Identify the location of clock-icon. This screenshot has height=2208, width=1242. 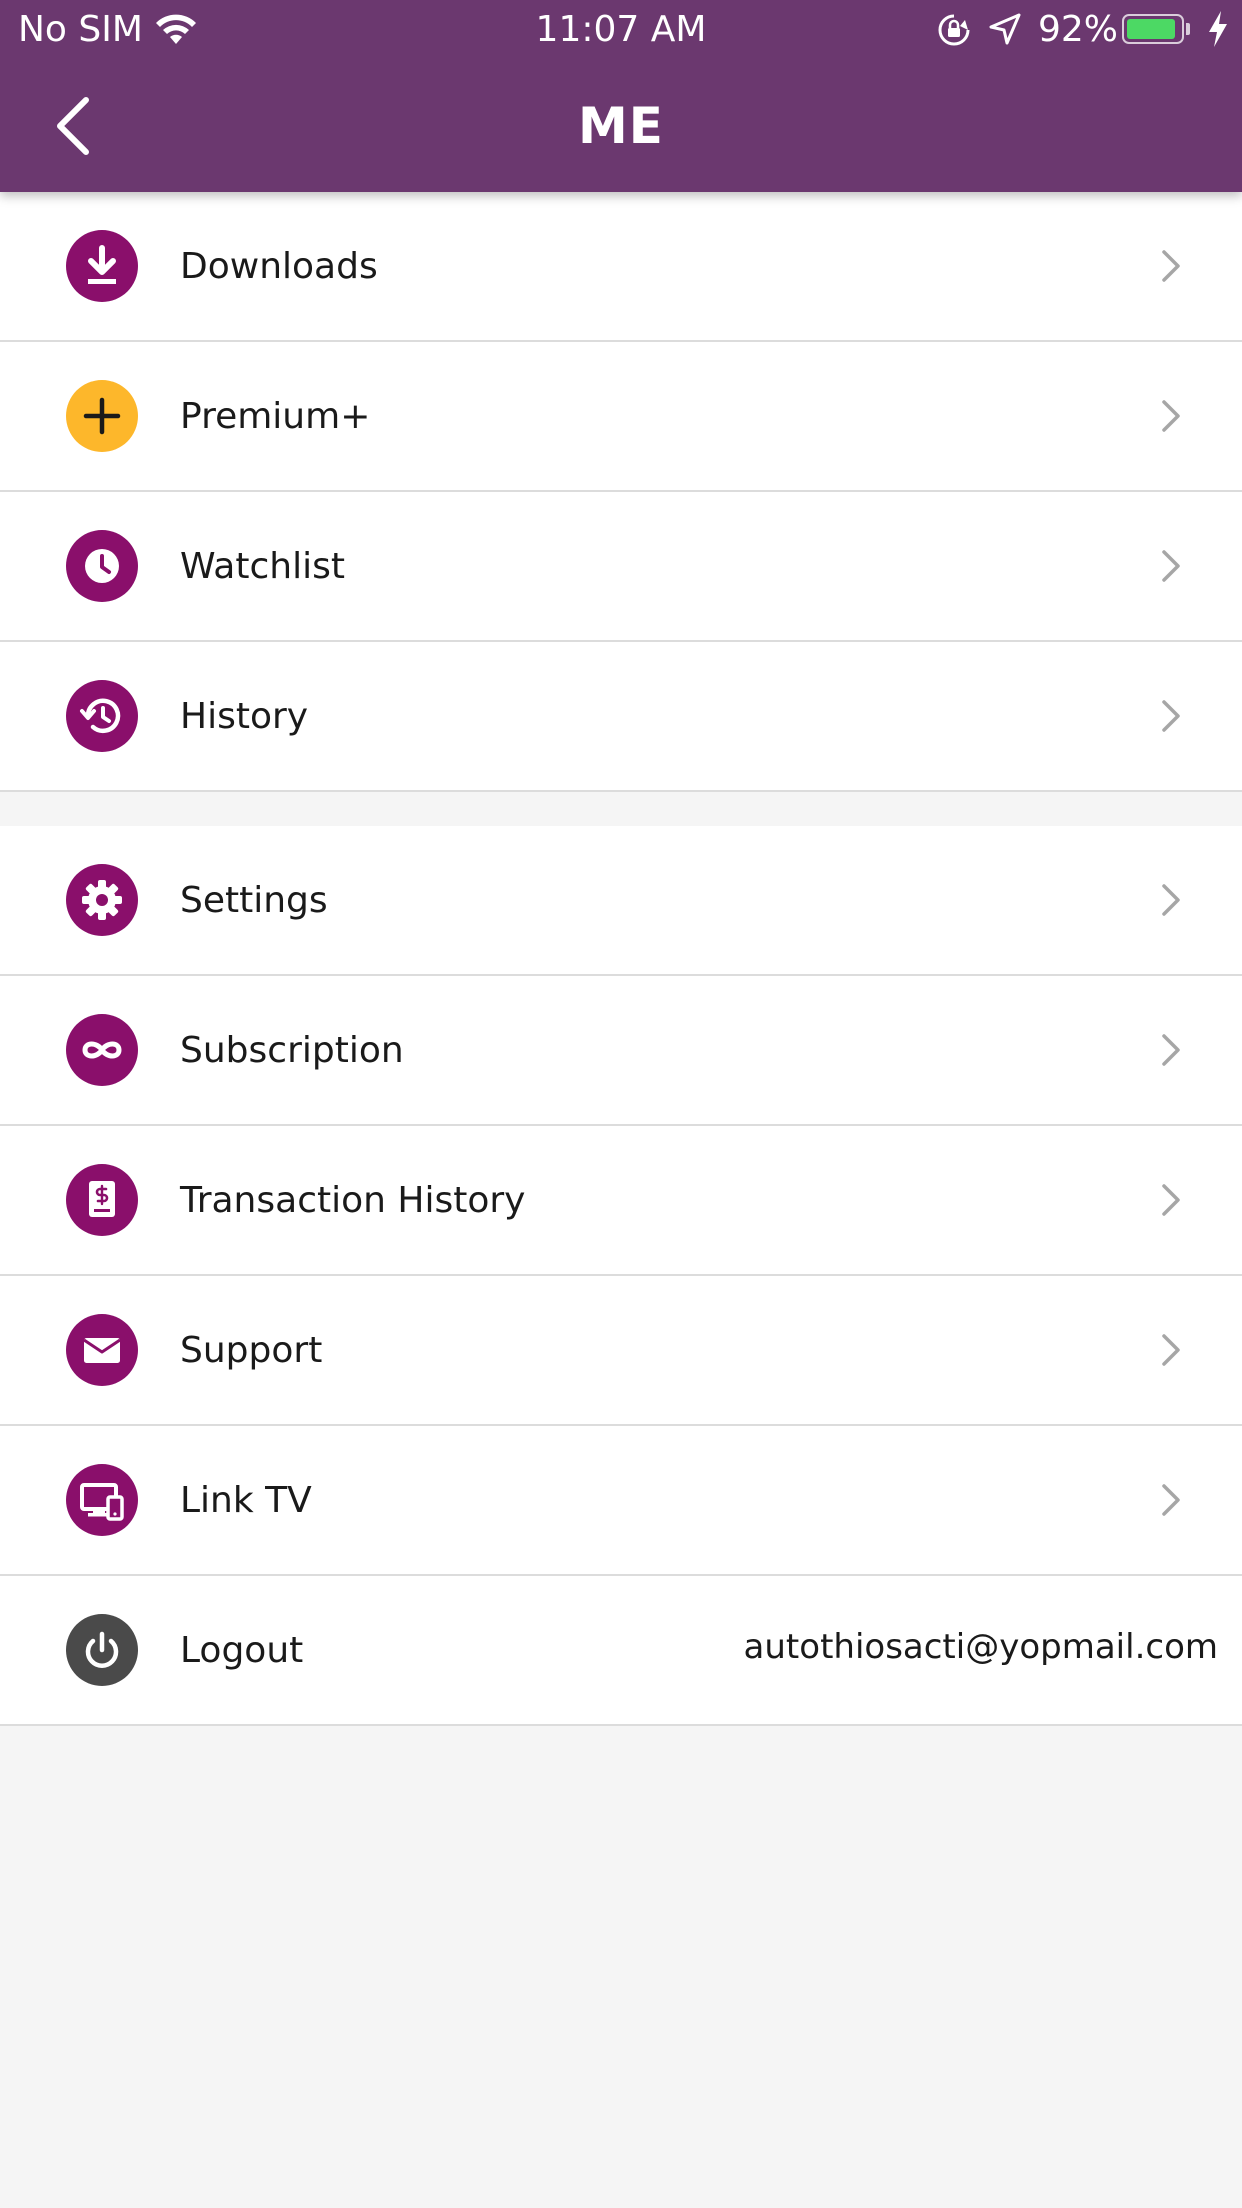
(102, 566).